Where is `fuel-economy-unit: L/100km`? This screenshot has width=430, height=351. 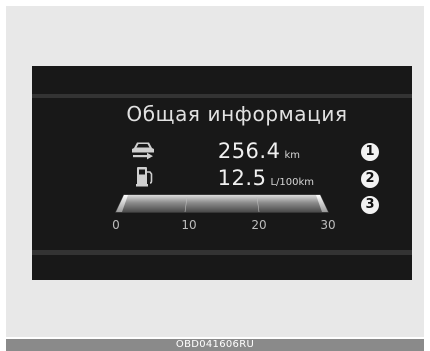 fuel-economy-unit: L/100km is located at coordinates (292, 182).